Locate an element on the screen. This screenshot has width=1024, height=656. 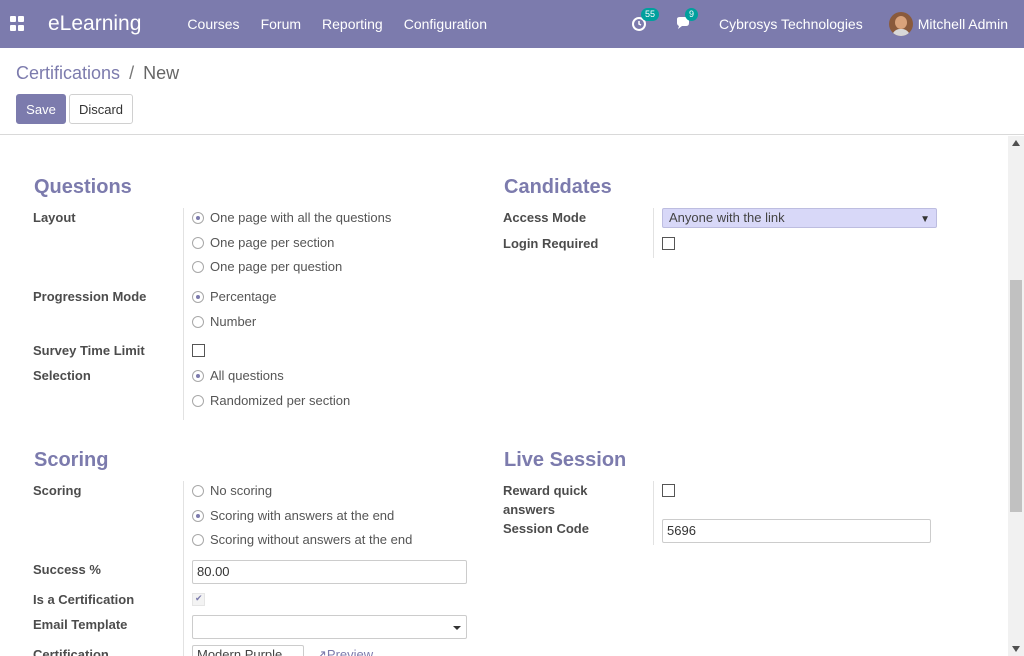
radio-label: Randomized per section is located at coordinates (280, 400).